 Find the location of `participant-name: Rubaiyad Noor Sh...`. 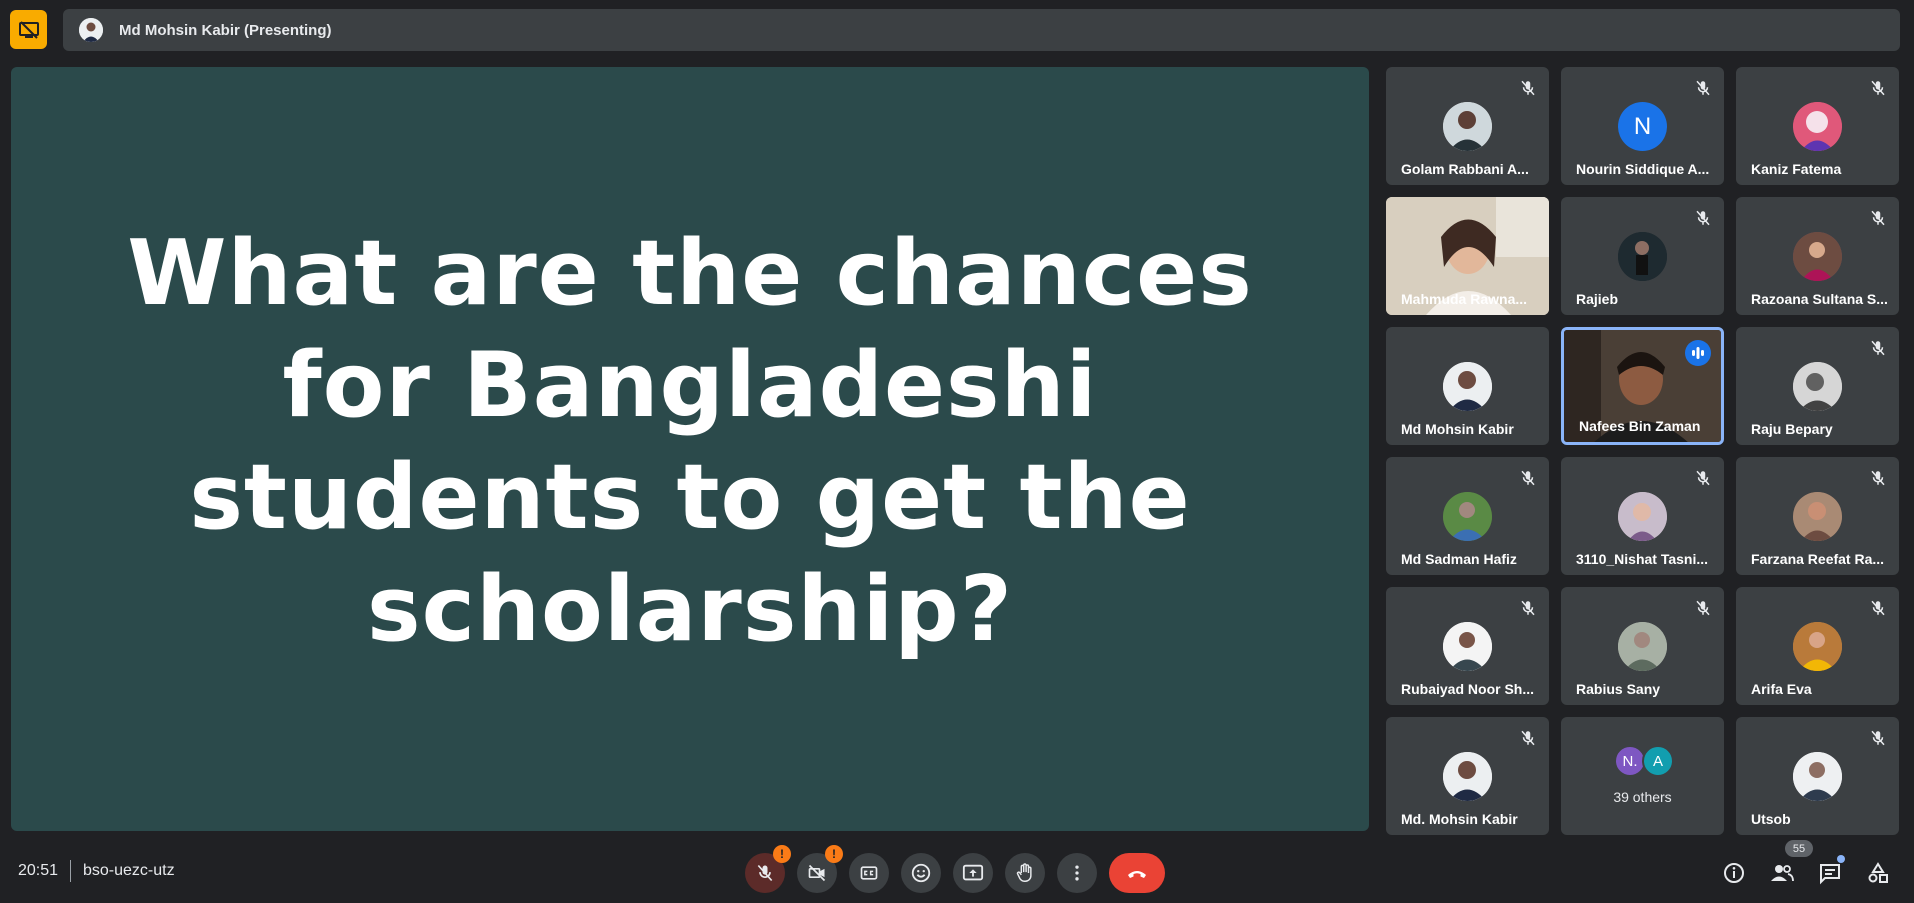

participant-name: Rubaiyad Noor Sh... is located at coordinates (1468, 689).